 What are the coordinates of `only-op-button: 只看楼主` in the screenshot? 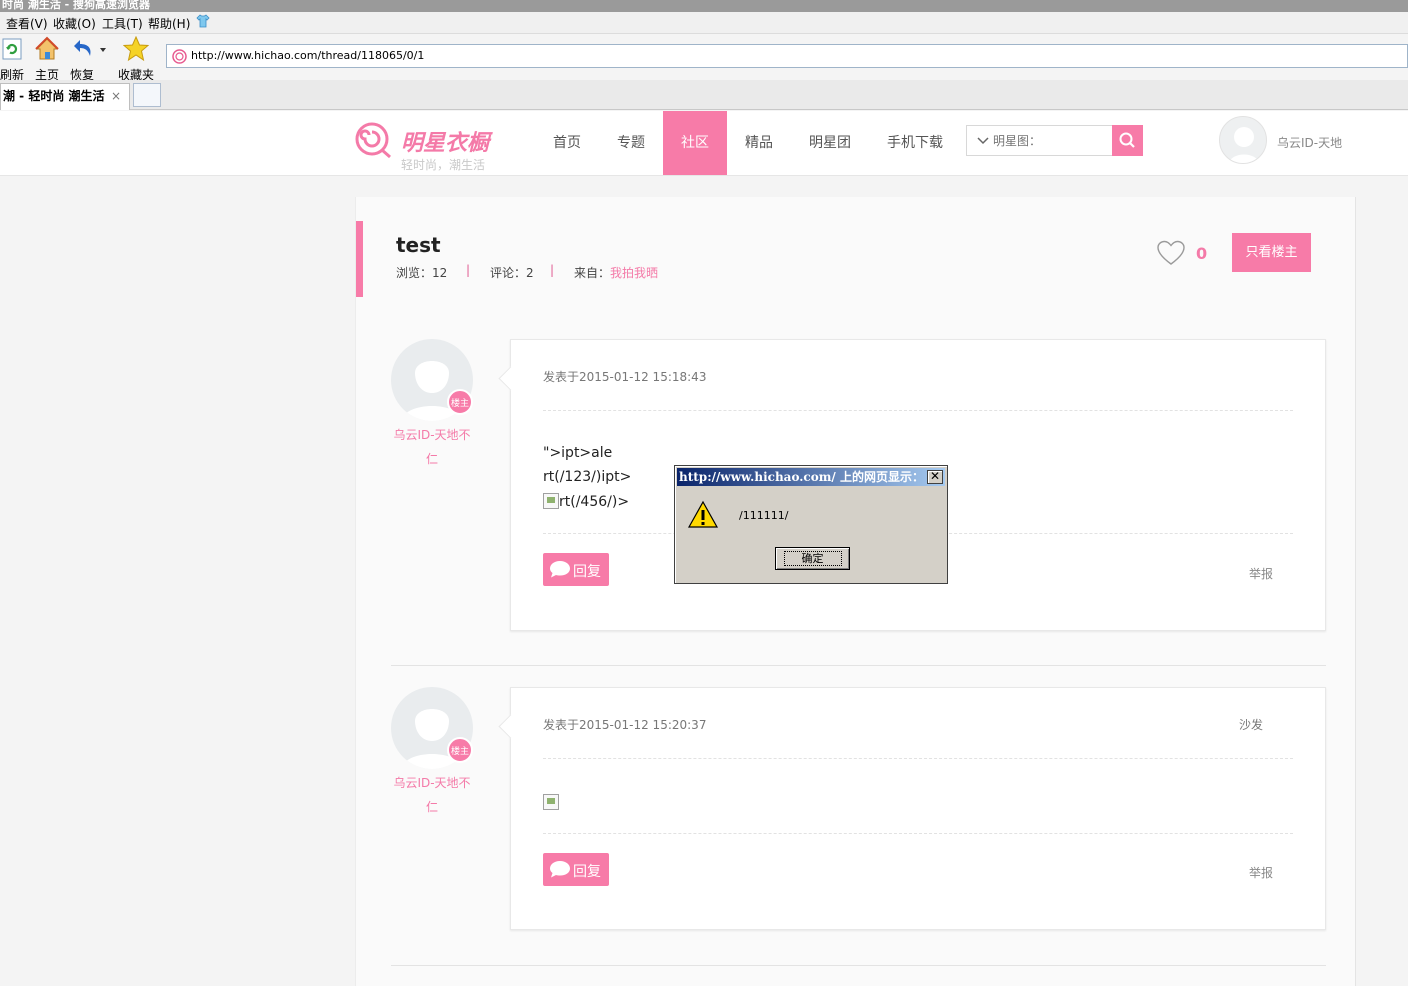 It's located at (1271, 252).